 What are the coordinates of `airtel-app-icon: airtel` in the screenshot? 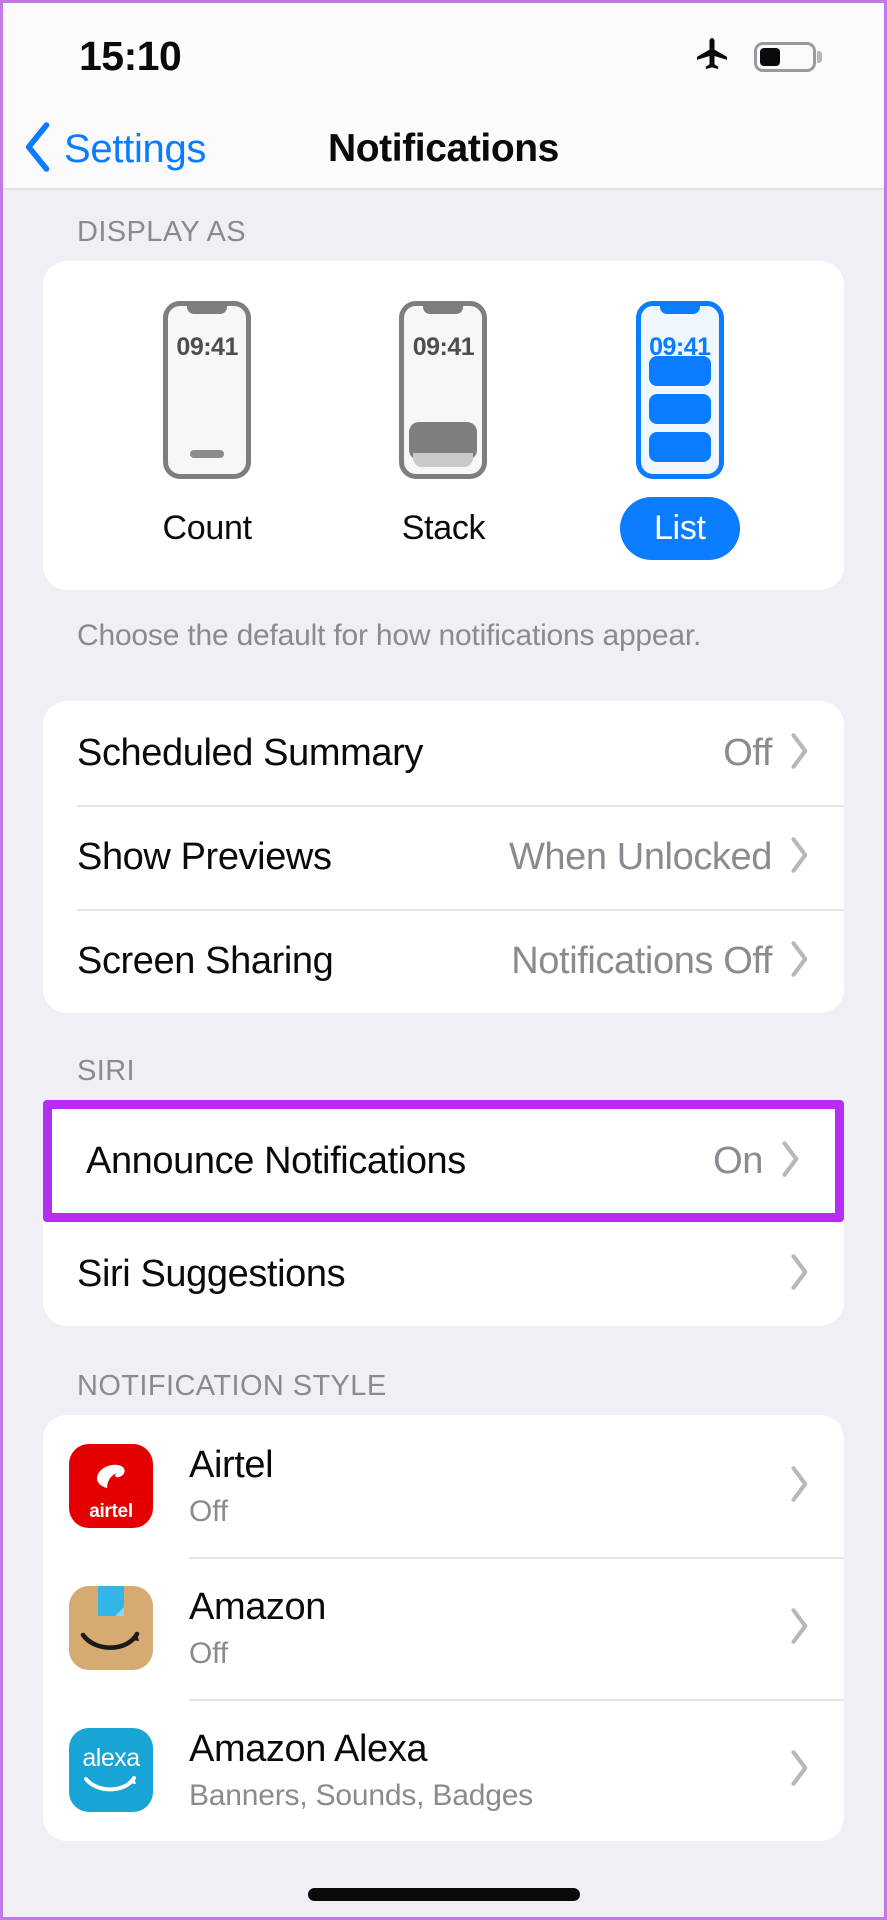 It's located at (111, 1486).